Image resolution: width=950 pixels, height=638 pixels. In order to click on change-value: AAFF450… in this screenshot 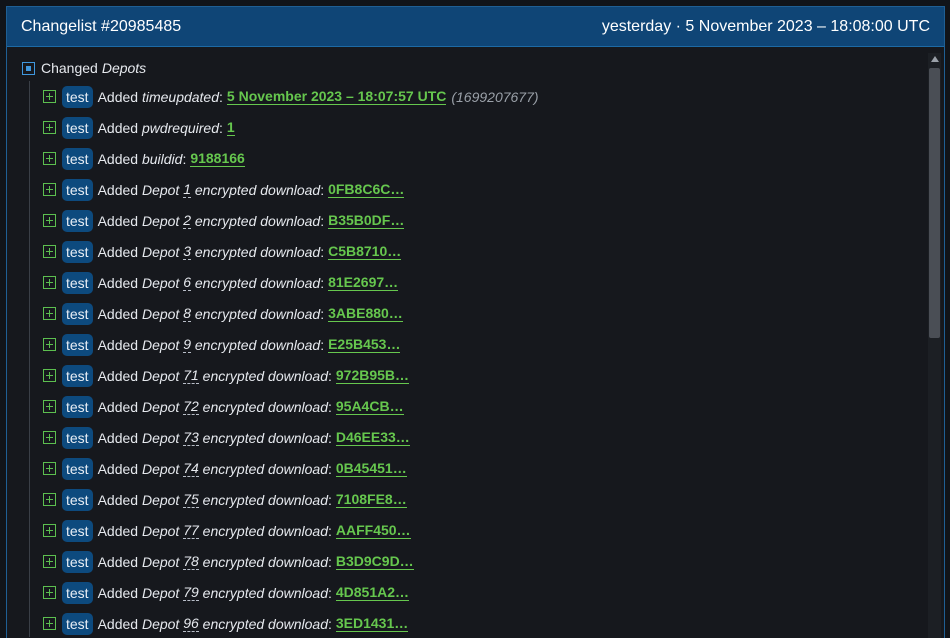, I will do `click(373, 530)`.